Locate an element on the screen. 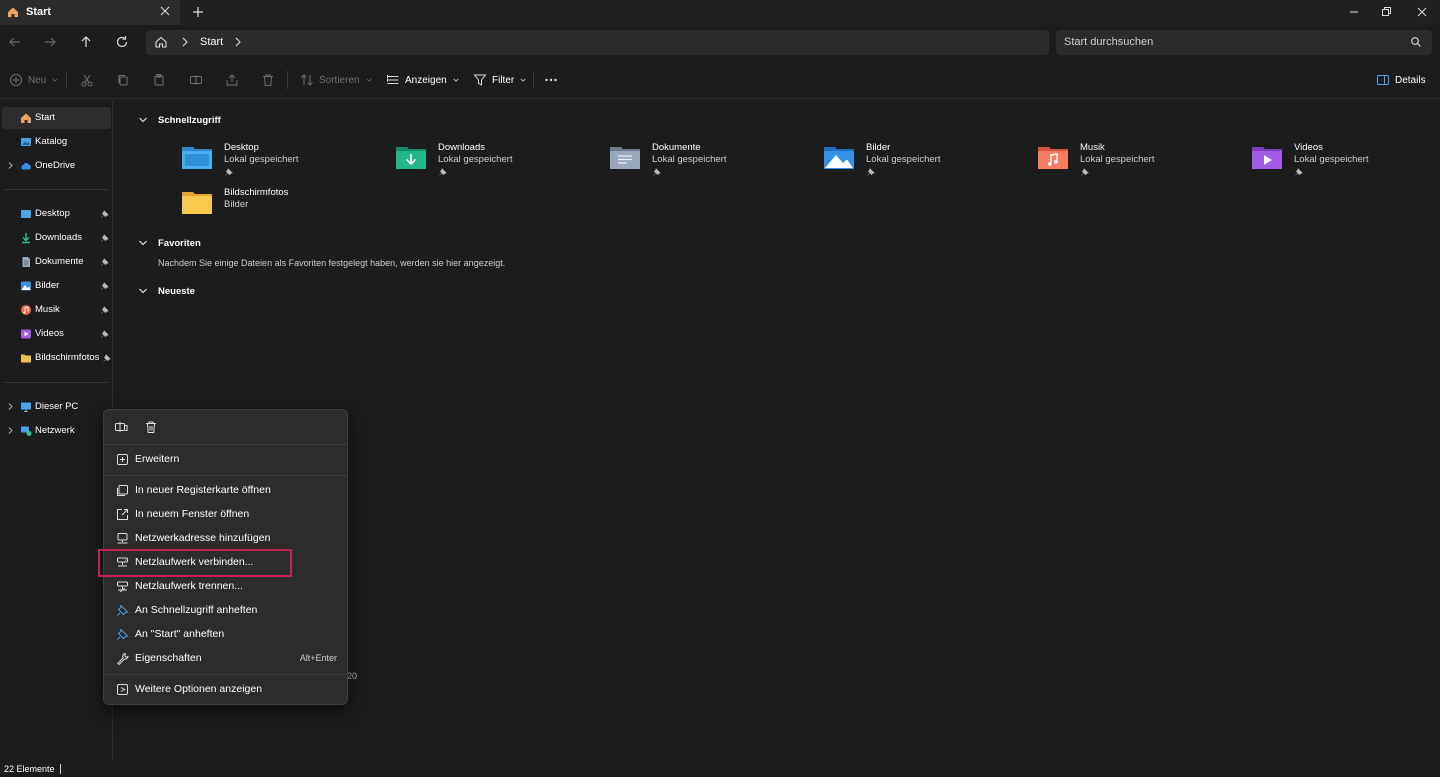 This screenshot has height=777, width=1440. cloud-icon is located at coordinates (26, 166).